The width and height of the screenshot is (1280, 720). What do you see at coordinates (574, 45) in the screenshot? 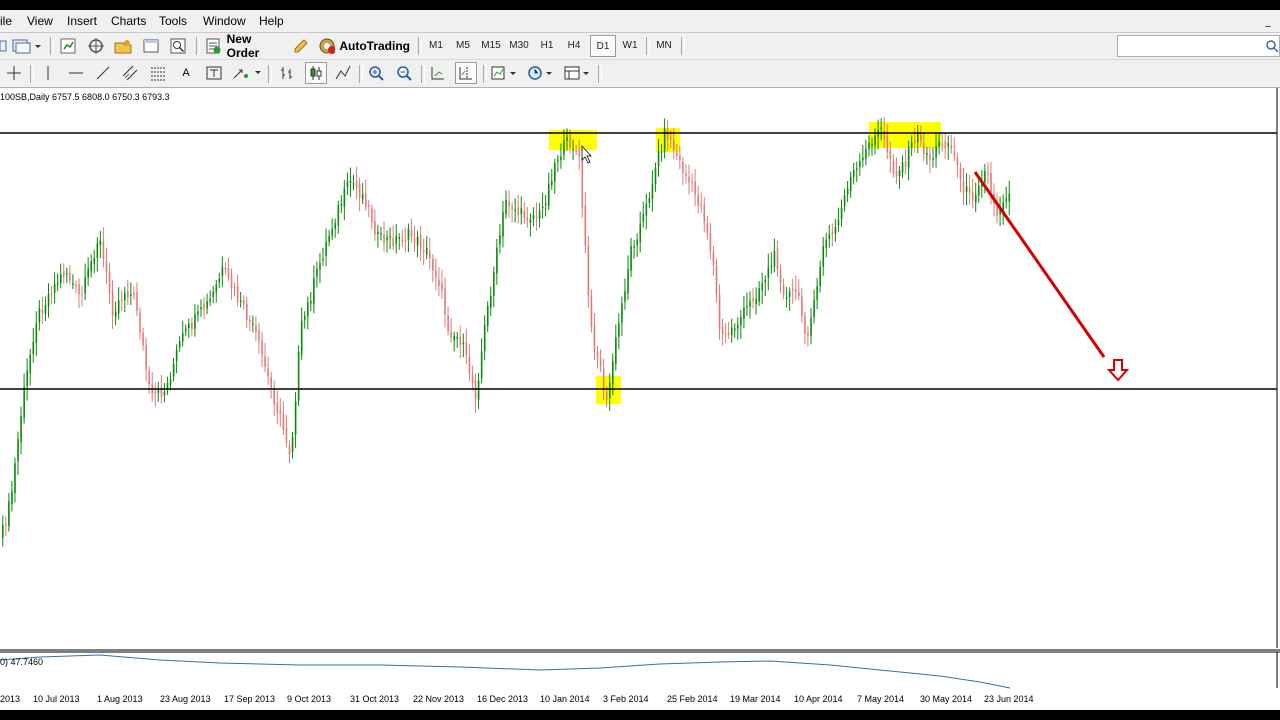
I see `timeframe-h4: H4` at bounding box center [574, 45].